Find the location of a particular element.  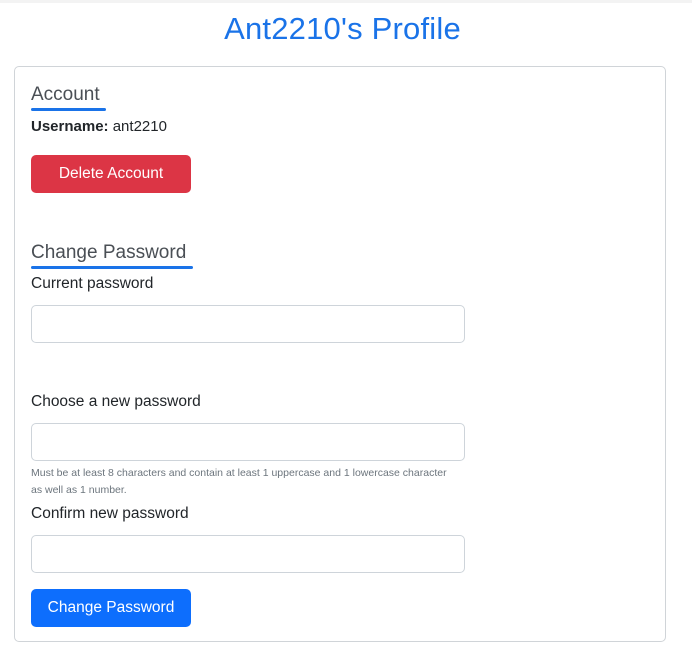

username-label: Username: is located at coordinates (70, 126).